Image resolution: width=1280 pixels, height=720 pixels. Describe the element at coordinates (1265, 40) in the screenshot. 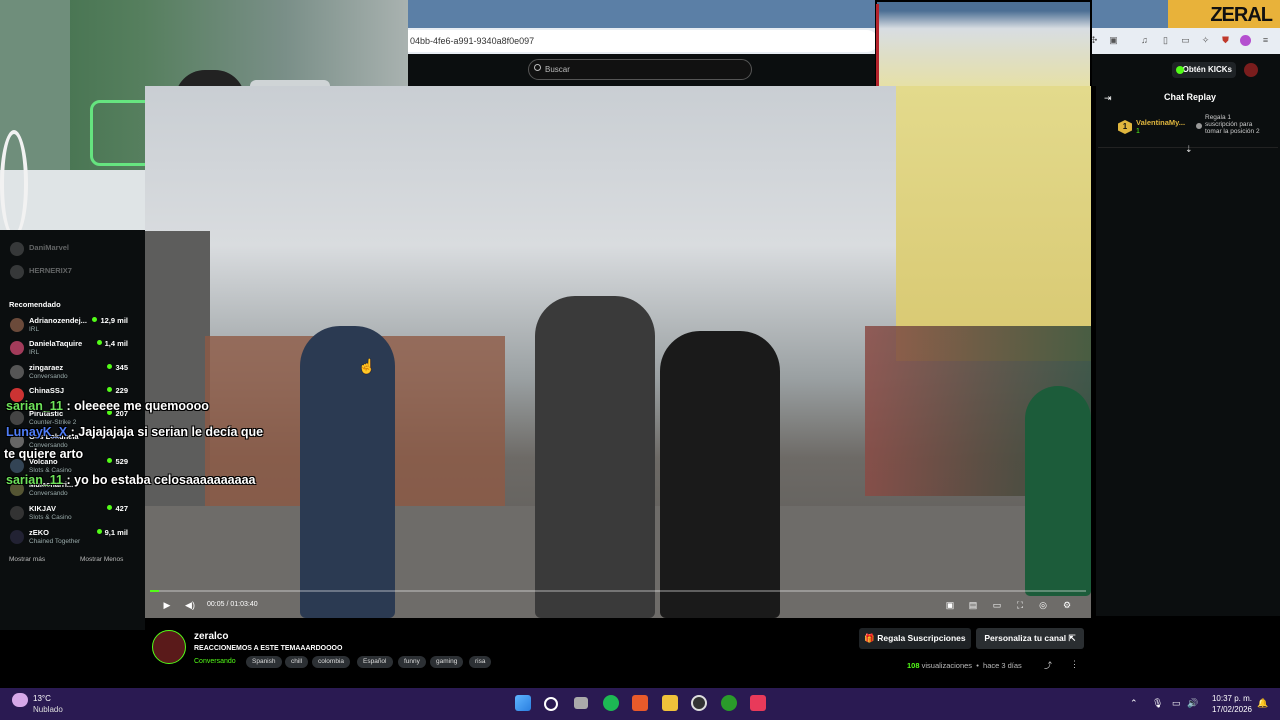

I see `menu-icon: ≡` at that location.